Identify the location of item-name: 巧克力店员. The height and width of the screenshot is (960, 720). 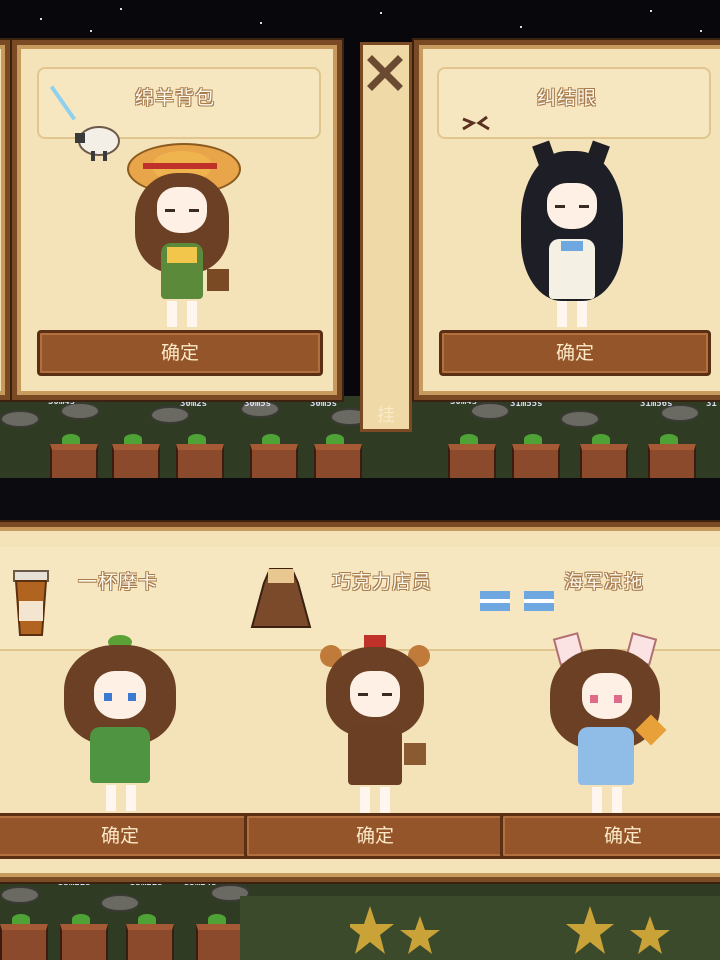
(382, 582).